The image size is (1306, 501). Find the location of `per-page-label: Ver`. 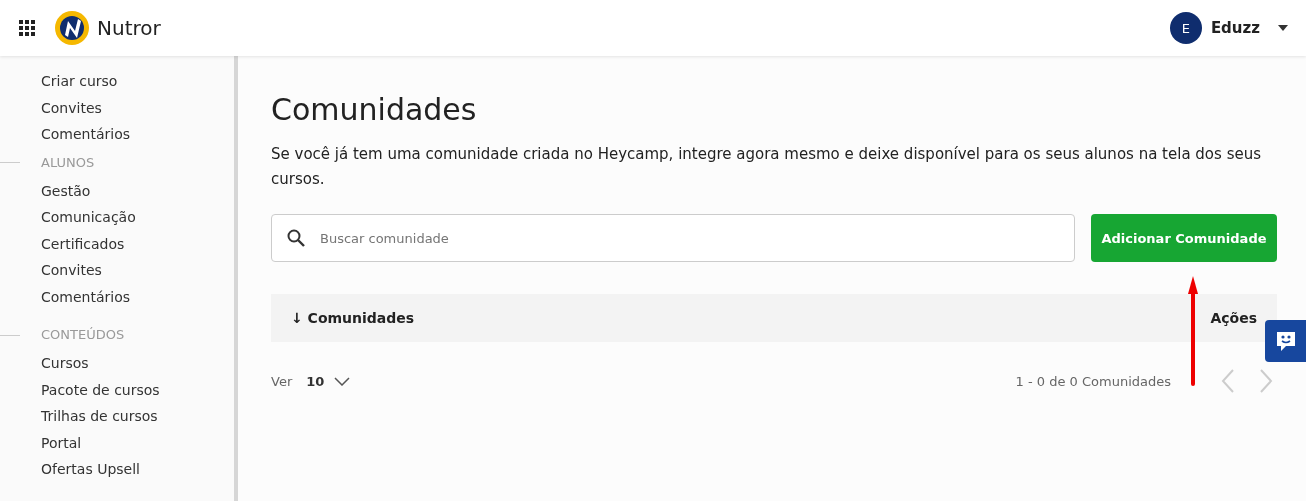

per-page-label: Ver is located at coordinates (282, 381).